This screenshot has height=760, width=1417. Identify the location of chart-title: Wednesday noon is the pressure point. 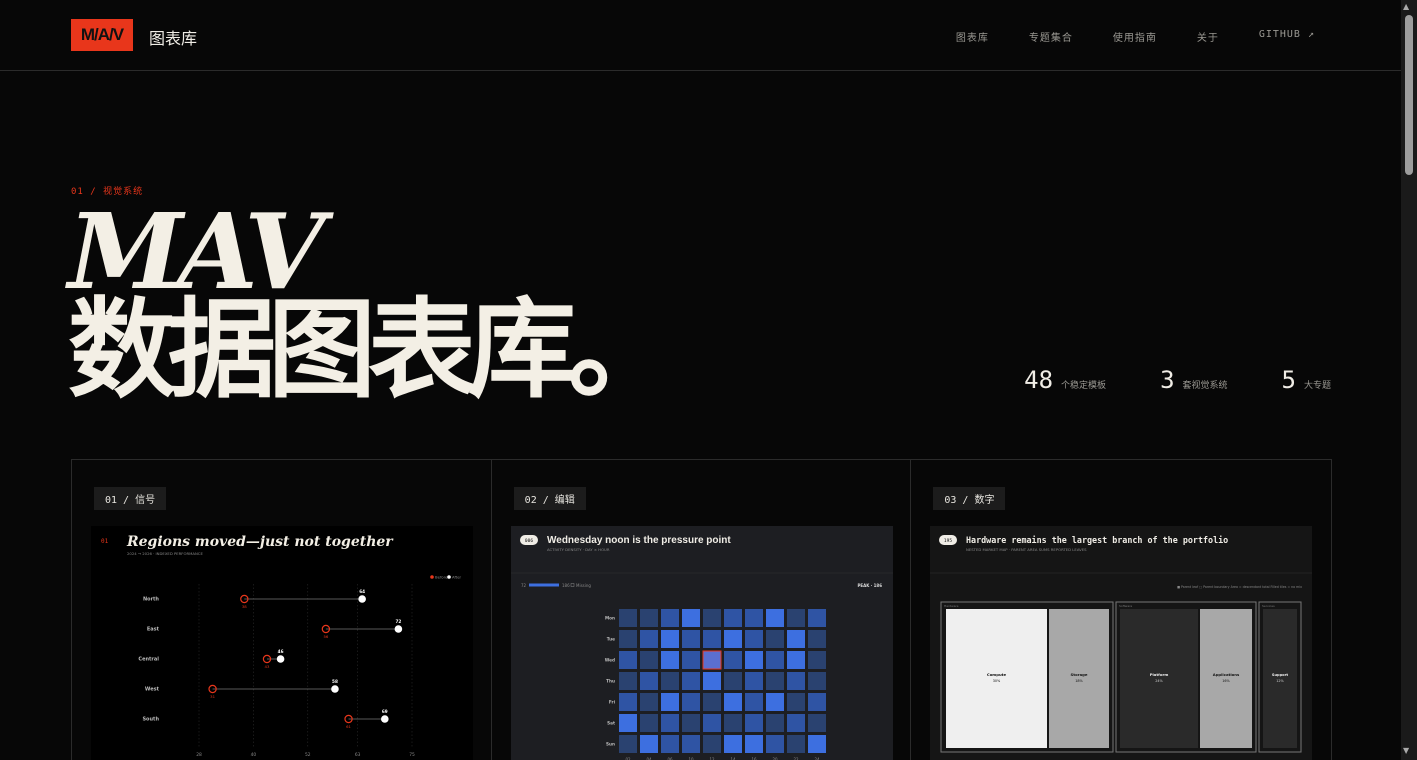
(639, 540).